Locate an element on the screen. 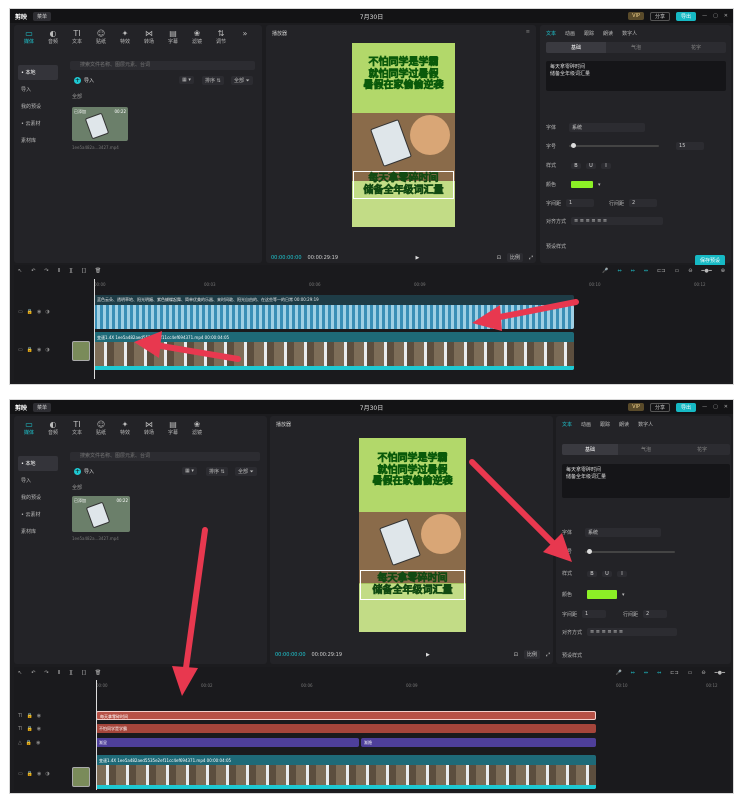 The image size is (742, 804). italic-button: I is located at coordinates (606, 165).